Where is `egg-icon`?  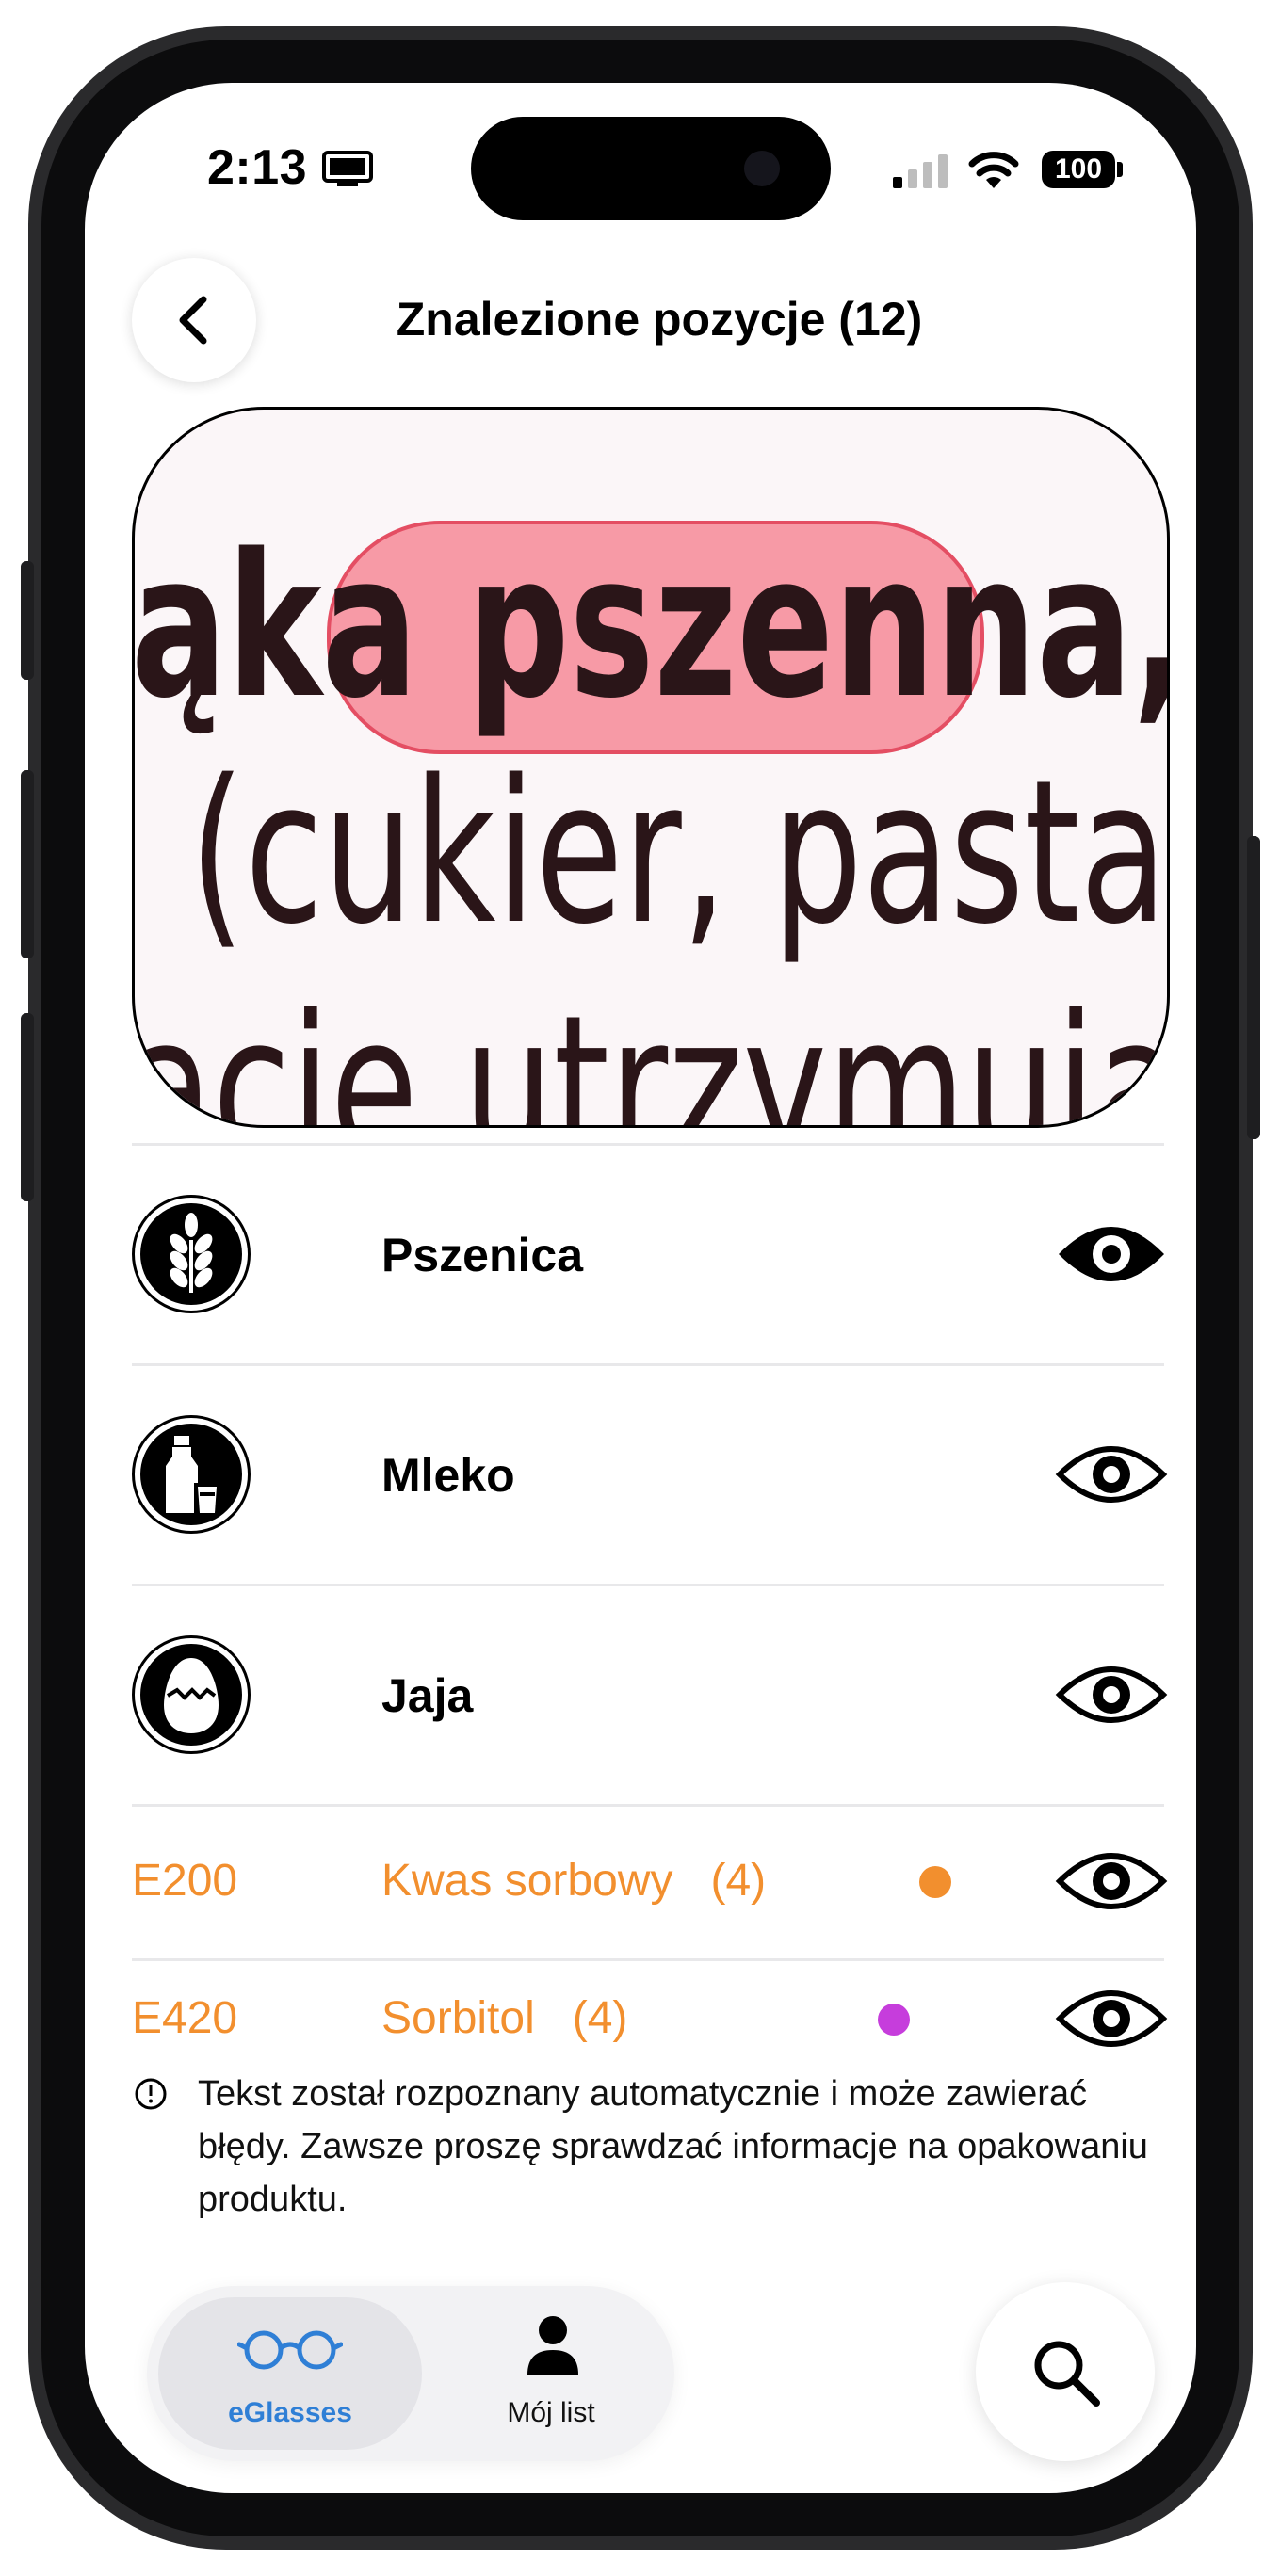 egg-icon is located at coordinates (192, 1694).